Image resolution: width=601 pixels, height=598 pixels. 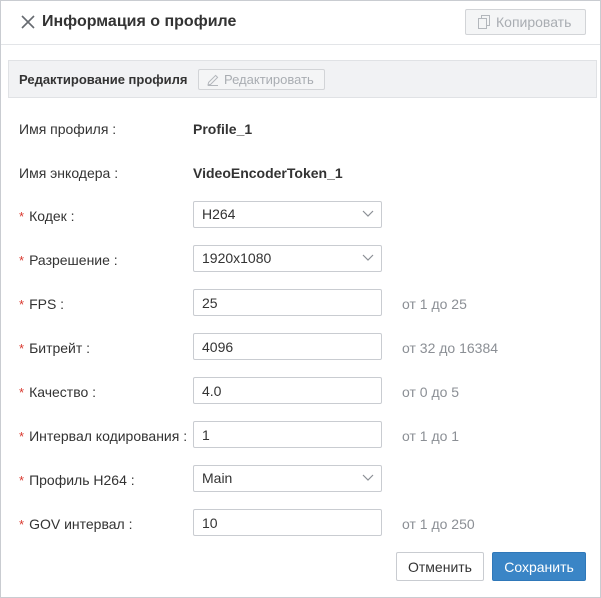 I want to click on edit-profile-section: Редактирование профиля Редактировать, so click(x=302, y=79).